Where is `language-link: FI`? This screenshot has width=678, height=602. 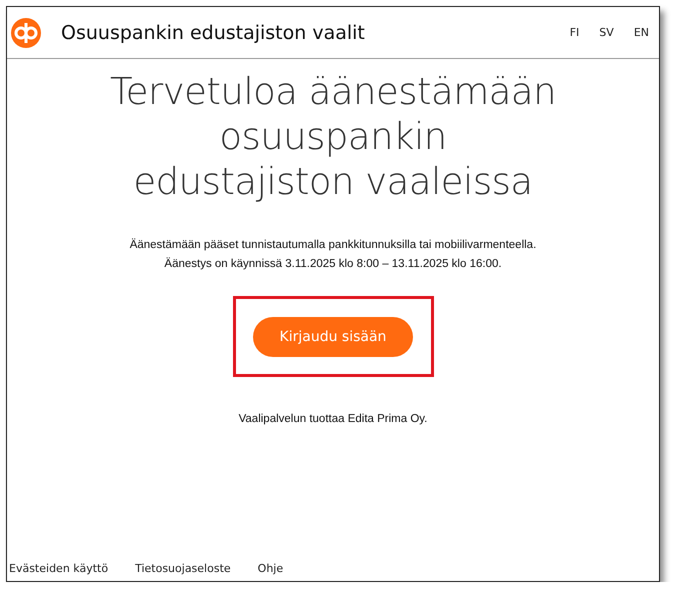 language-link: FI is located at coordinates (575, 32).